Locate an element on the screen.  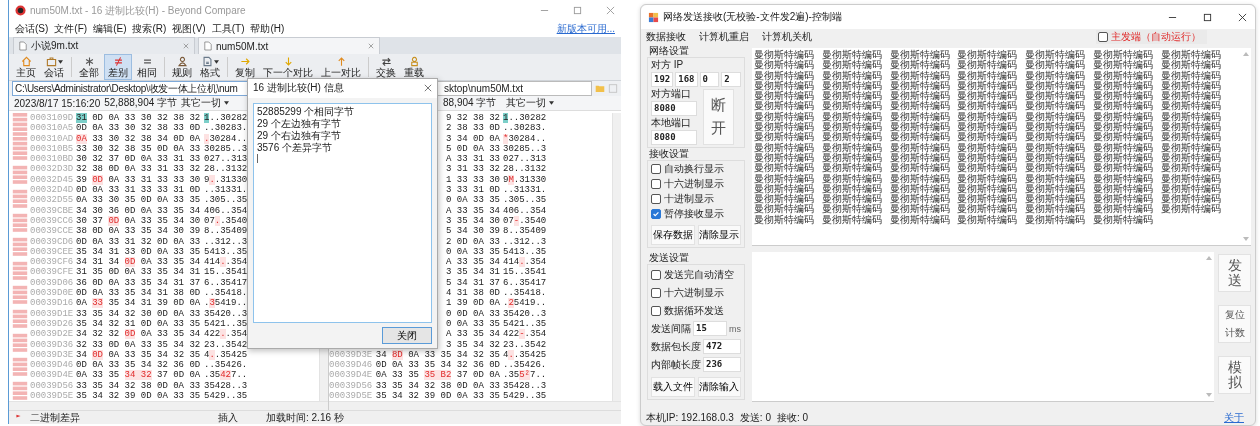
address-text: 000310BD is located at coordinates (52, 159).